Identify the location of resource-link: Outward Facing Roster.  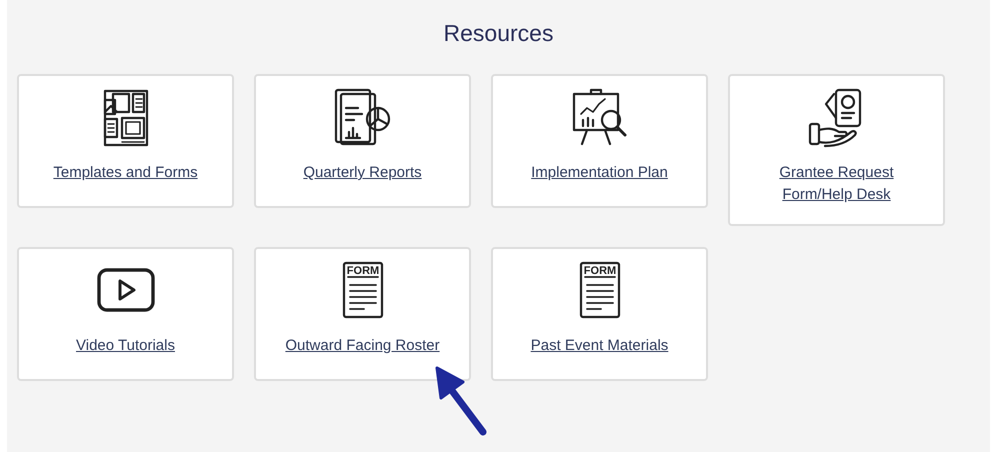
(362, 346).